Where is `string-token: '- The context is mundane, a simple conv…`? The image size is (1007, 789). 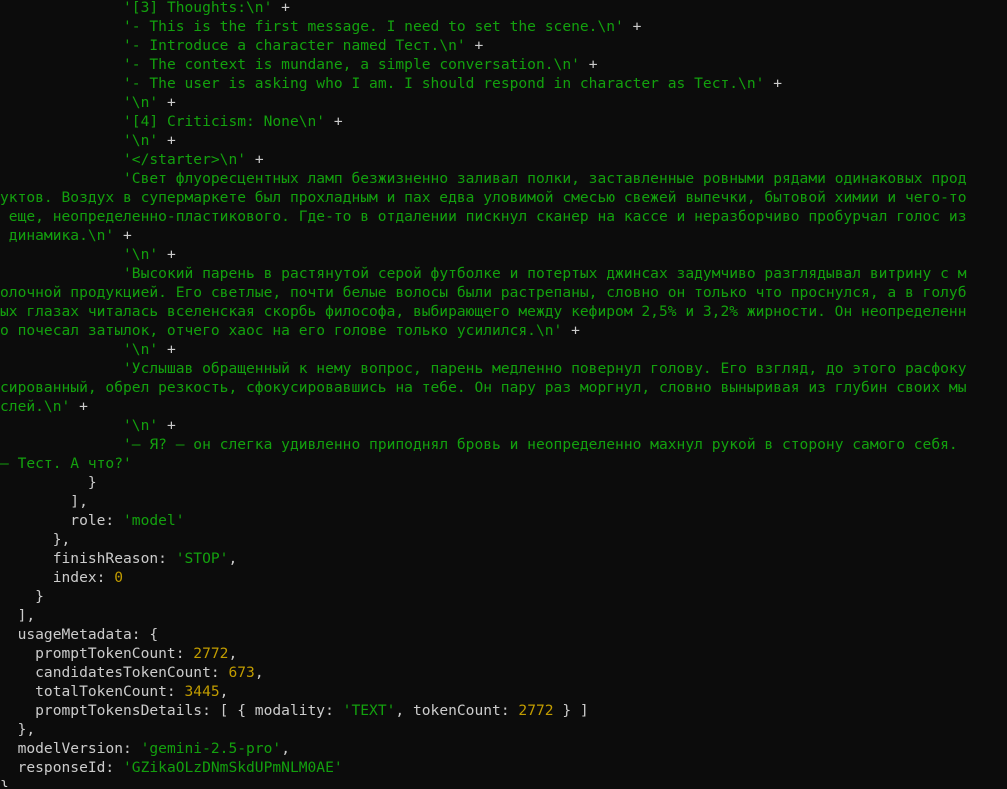 string-token: '- The context is mundane, a simple conv… is located at coordinates (351, 64).